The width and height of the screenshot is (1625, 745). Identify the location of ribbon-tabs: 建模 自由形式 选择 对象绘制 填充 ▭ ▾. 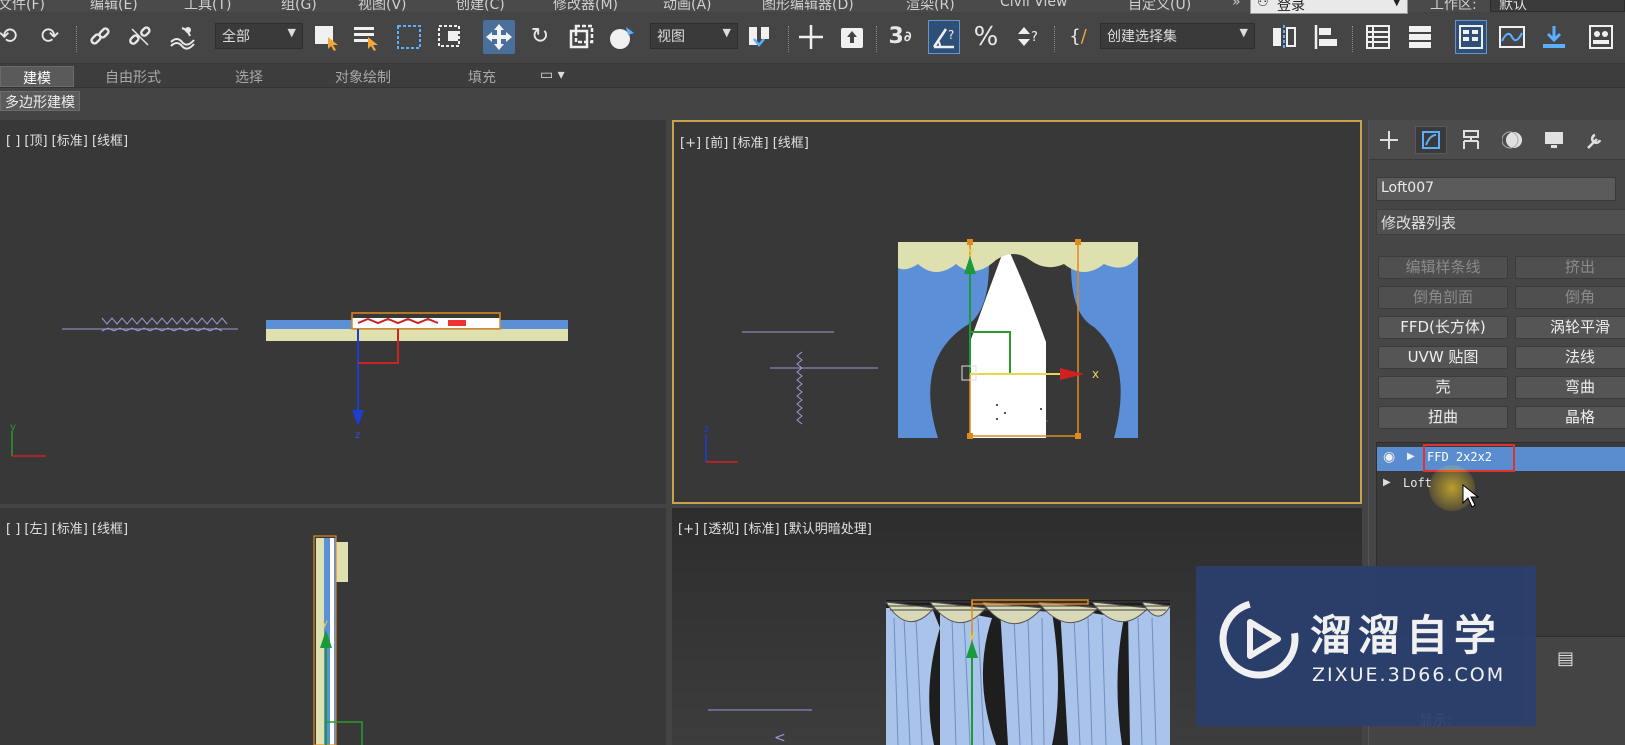
(812, 76).